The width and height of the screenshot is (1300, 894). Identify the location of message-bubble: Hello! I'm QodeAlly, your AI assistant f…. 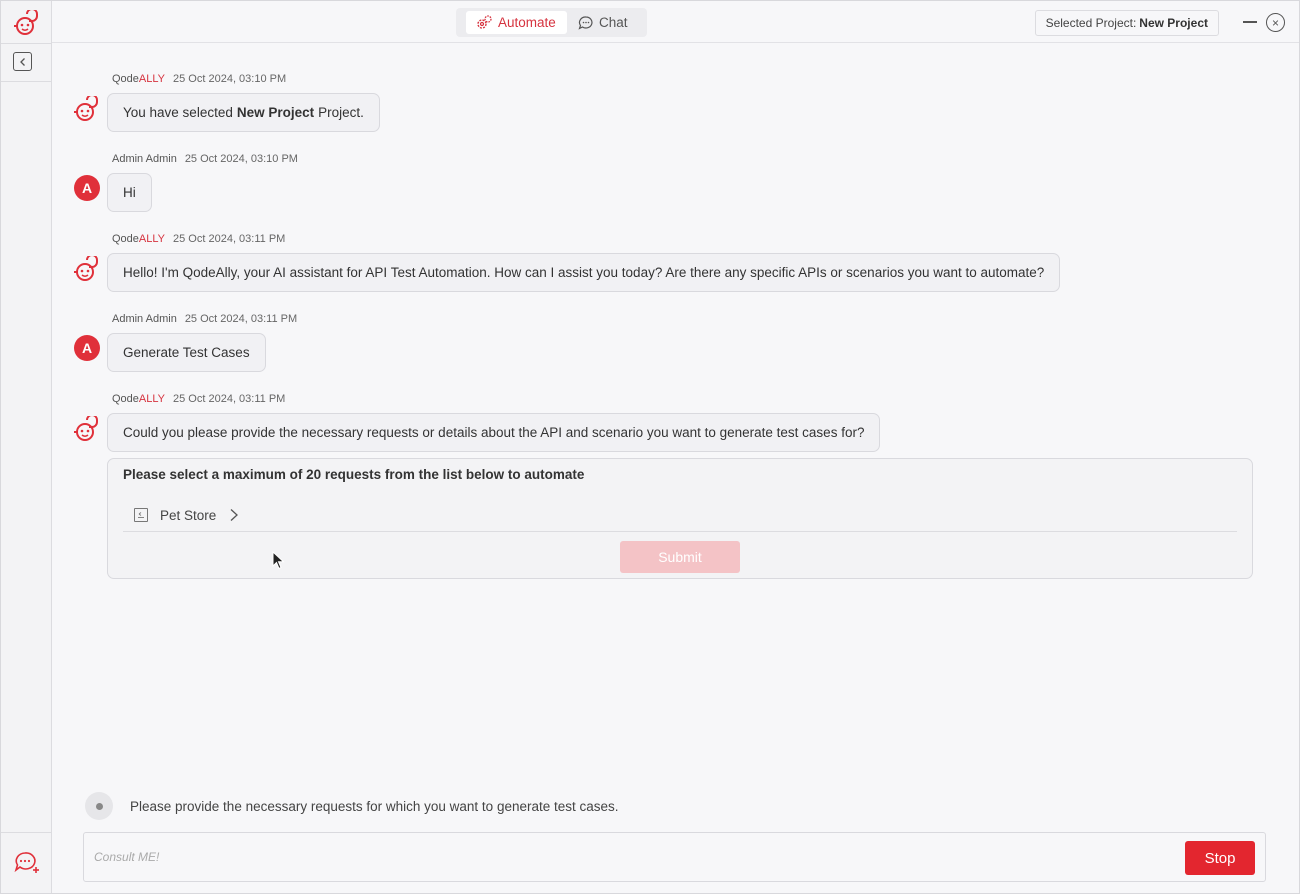
(584, 272).